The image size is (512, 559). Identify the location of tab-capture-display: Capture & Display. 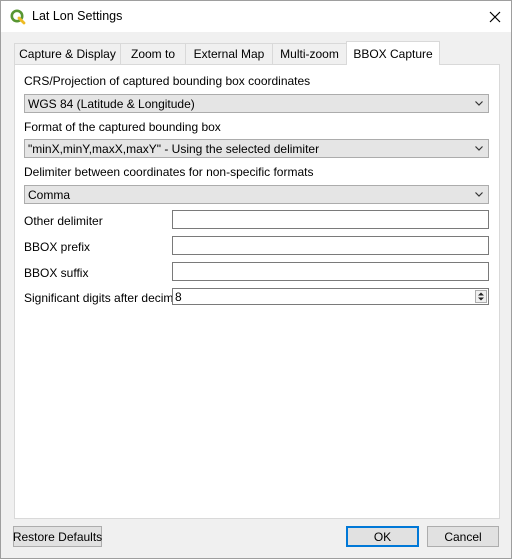
(67, 53).